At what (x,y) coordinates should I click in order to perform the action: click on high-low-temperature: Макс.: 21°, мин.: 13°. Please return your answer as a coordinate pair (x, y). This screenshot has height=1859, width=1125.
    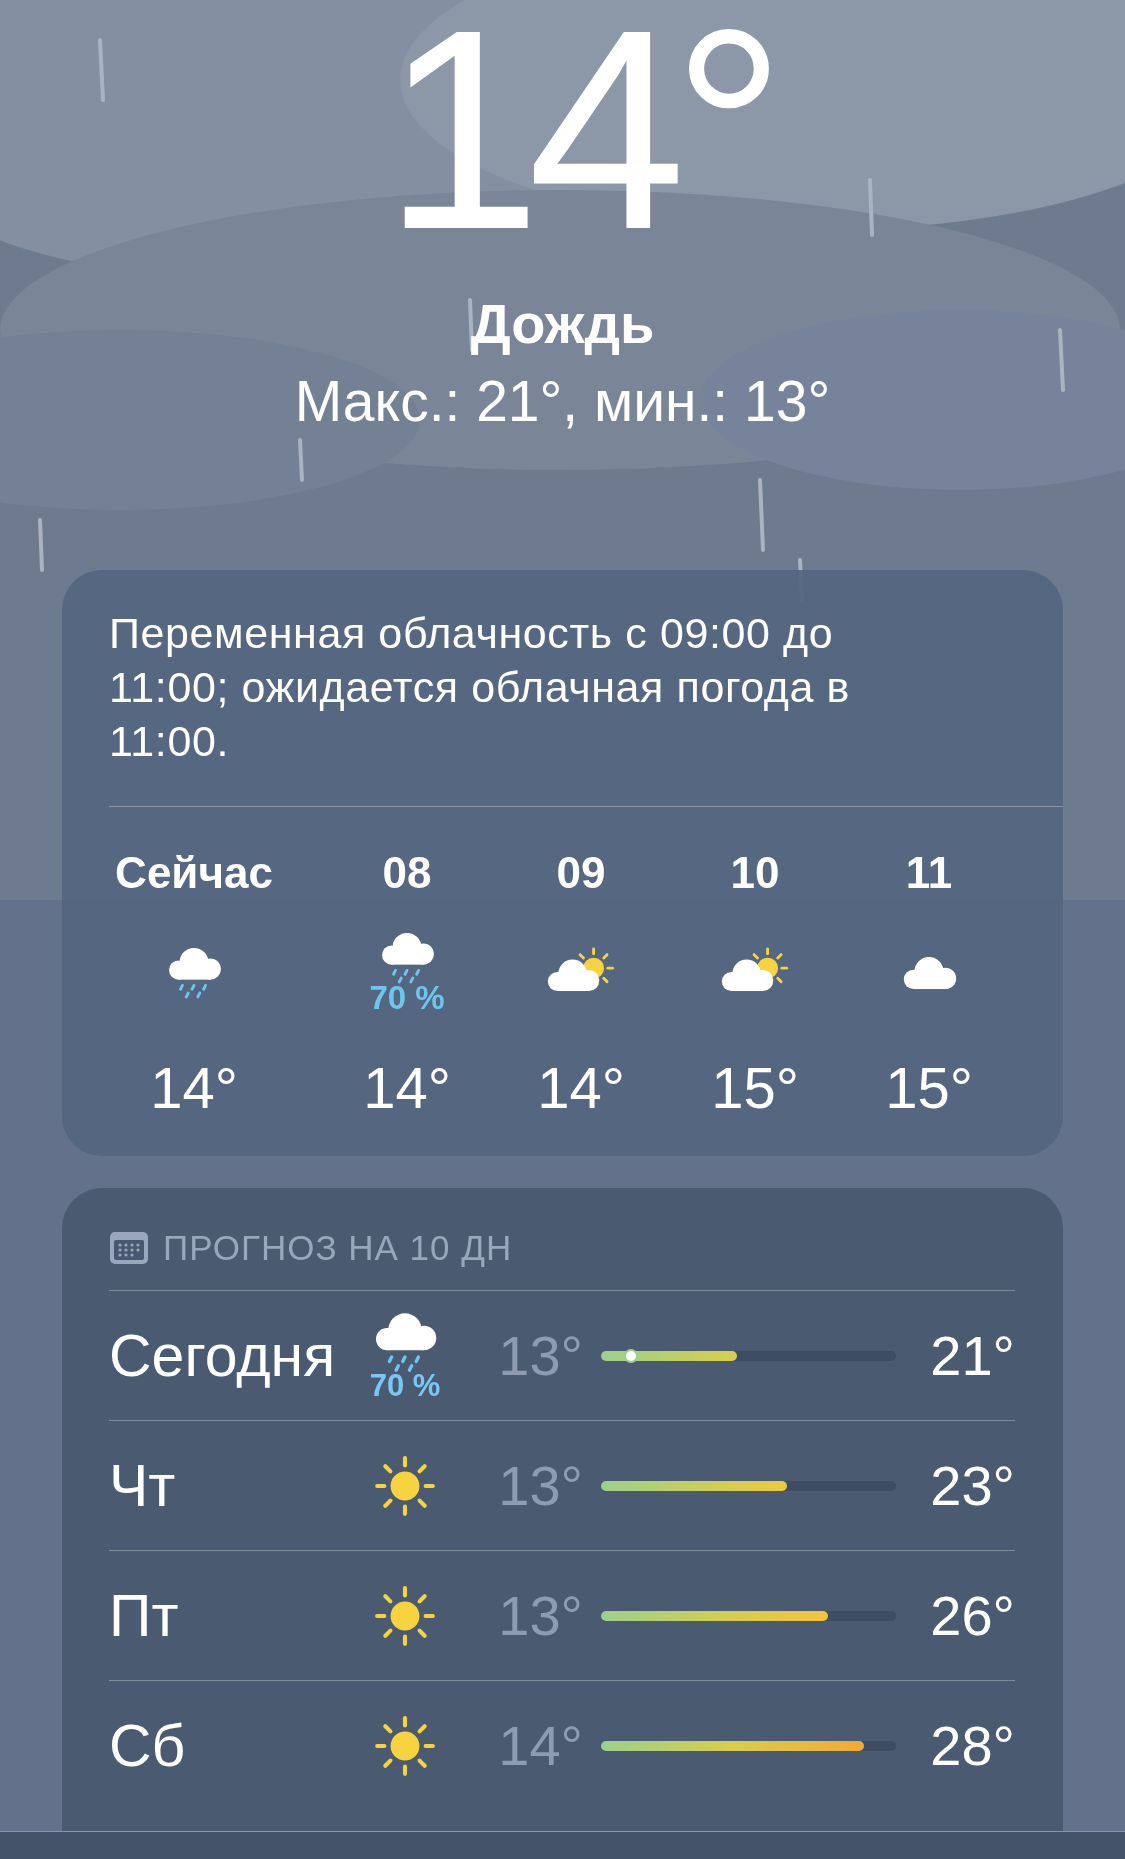
    Looking at the image, I should click on (562, 401).